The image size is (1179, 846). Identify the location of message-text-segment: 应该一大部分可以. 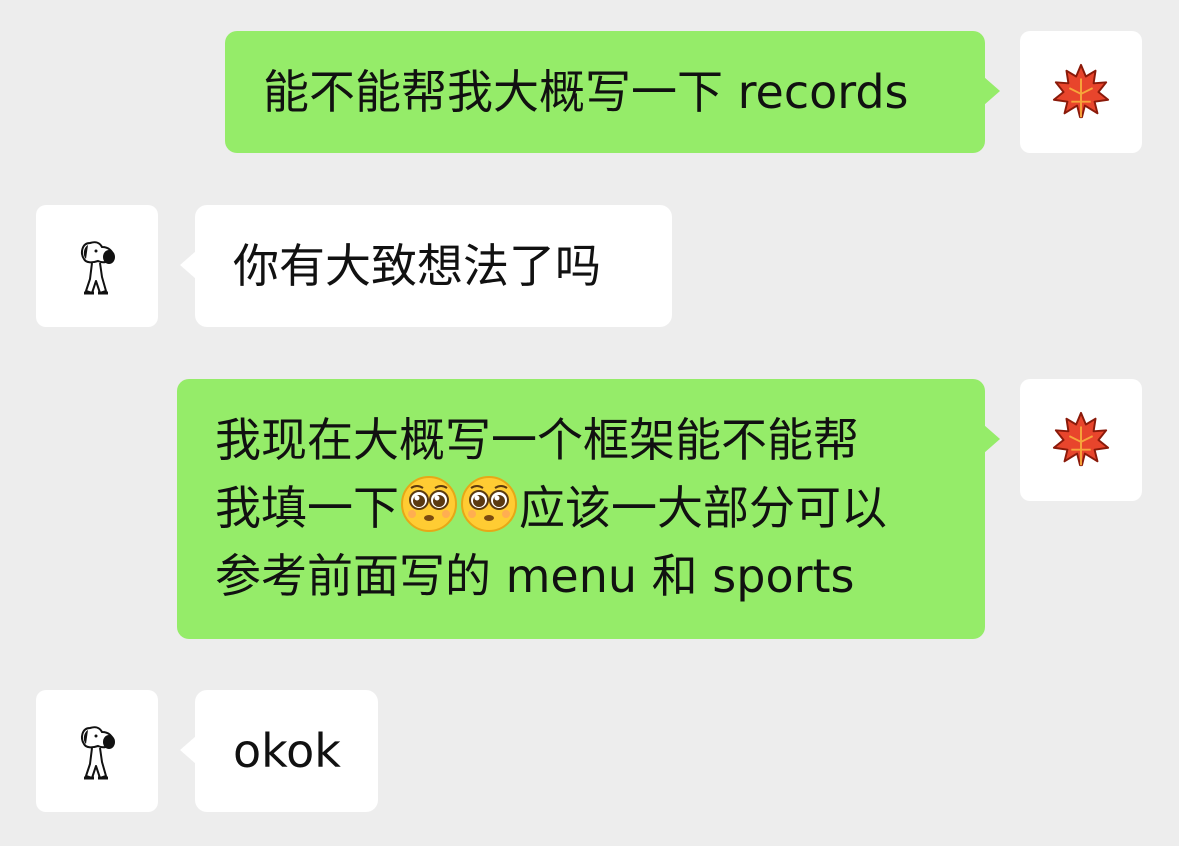
(703, 508).